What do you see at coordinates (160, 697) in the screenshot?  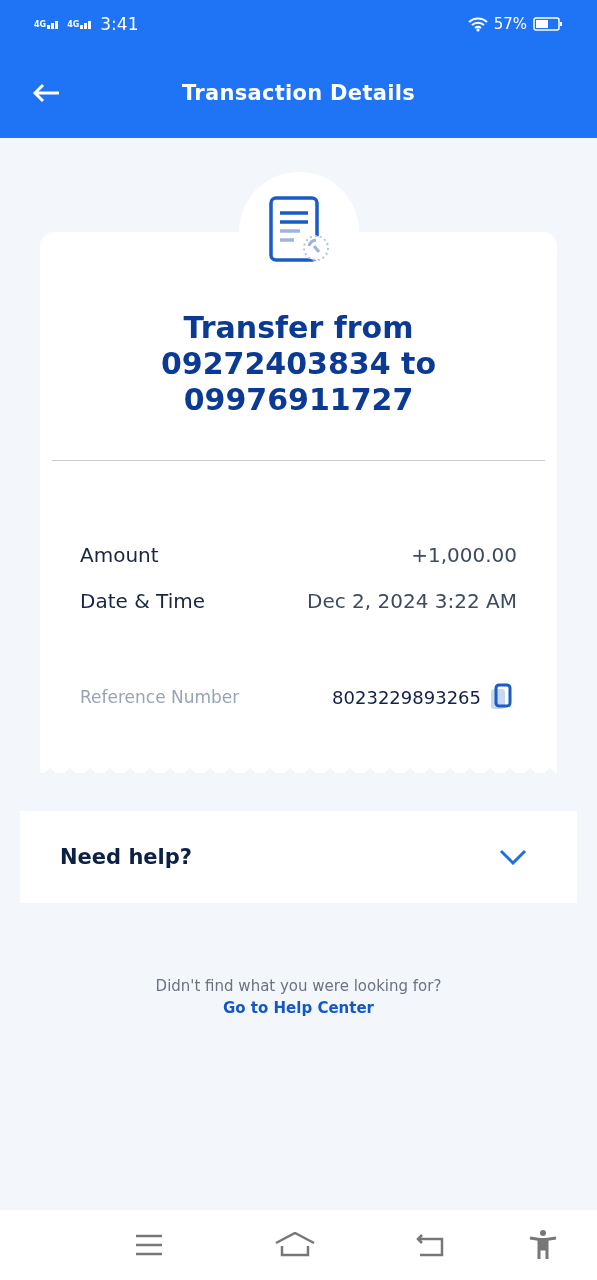 I see `reference-label: Reference Number` at bounding box center [160, 697].